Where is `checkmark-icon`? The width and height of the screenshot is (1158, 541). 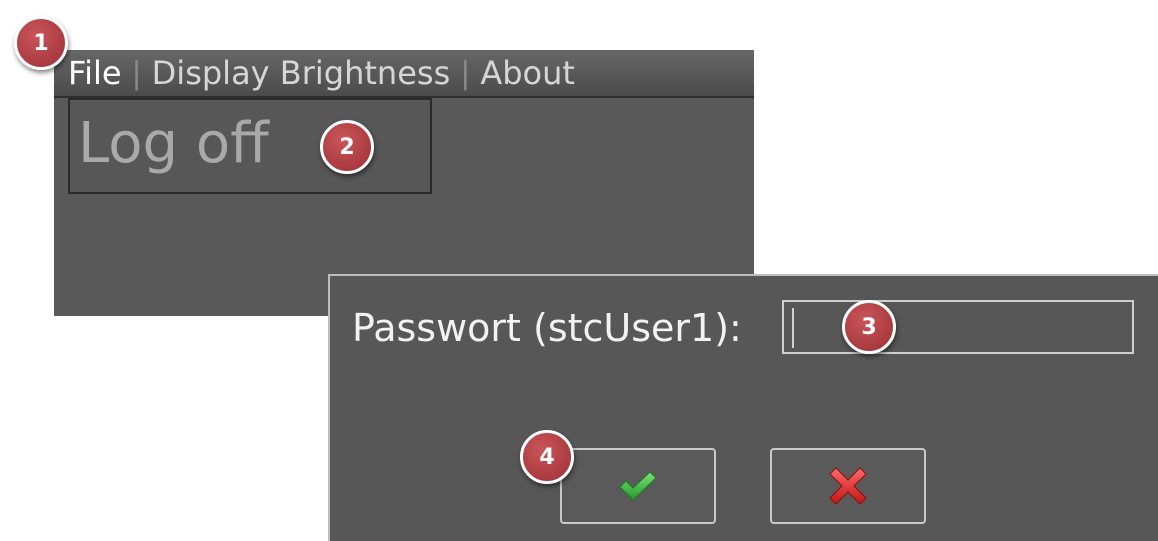 checkmark-icon is located at coordinates (638, 486).